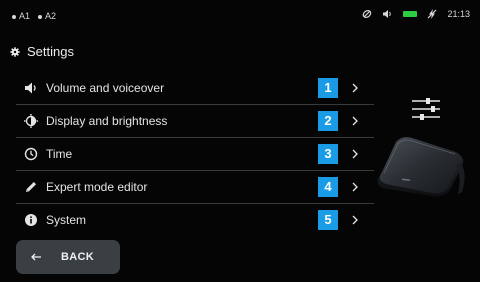 The width and height of the screenshot is (480, 282). What do you see at coordinates (195, 121) in the screenshot?
I see `menu-item-display: Display and brightness 2` at bounding box center [195, 121].